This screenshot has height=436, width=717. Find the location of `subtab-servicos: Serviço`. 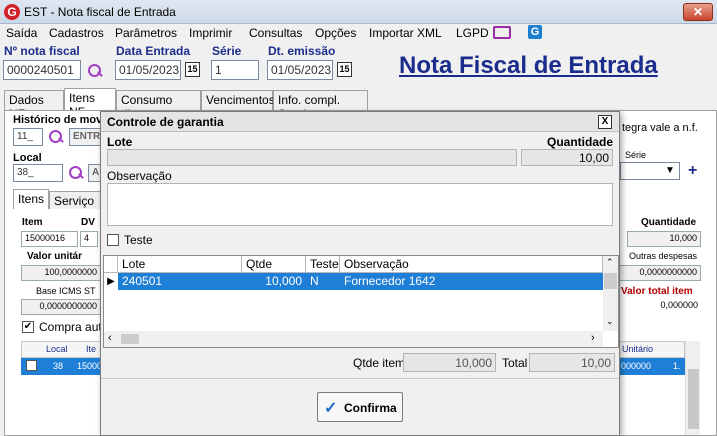

subtab-servicos: Serviço is located at coordinates (75, 200).